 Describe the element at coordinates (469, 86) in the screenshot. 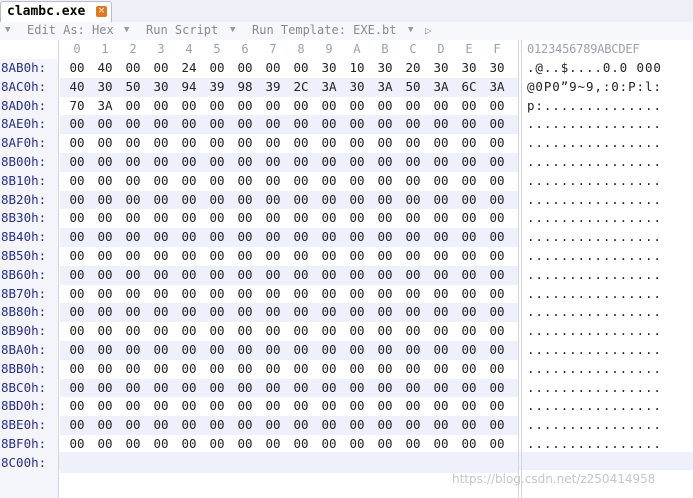

I see `hex-byte: 6C` at that location.